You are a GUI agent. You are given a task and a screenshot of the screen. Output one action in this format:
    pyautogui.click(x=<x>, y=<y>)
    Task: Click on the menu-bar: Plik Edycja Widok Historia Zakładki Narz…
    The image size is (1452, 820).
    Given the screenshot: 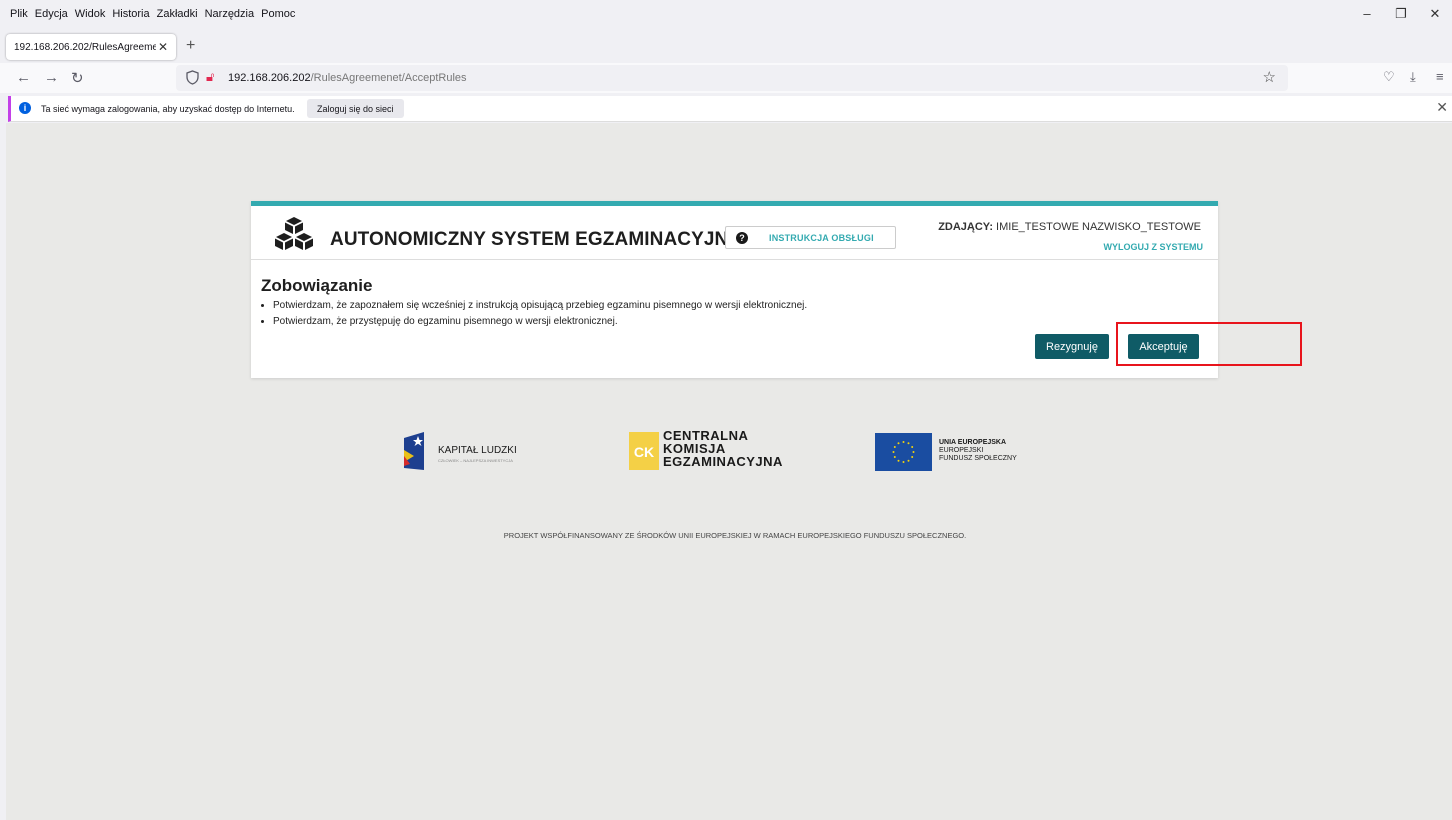 What is the action you would take?
    pyautogui.click(x=726, y=14)
    